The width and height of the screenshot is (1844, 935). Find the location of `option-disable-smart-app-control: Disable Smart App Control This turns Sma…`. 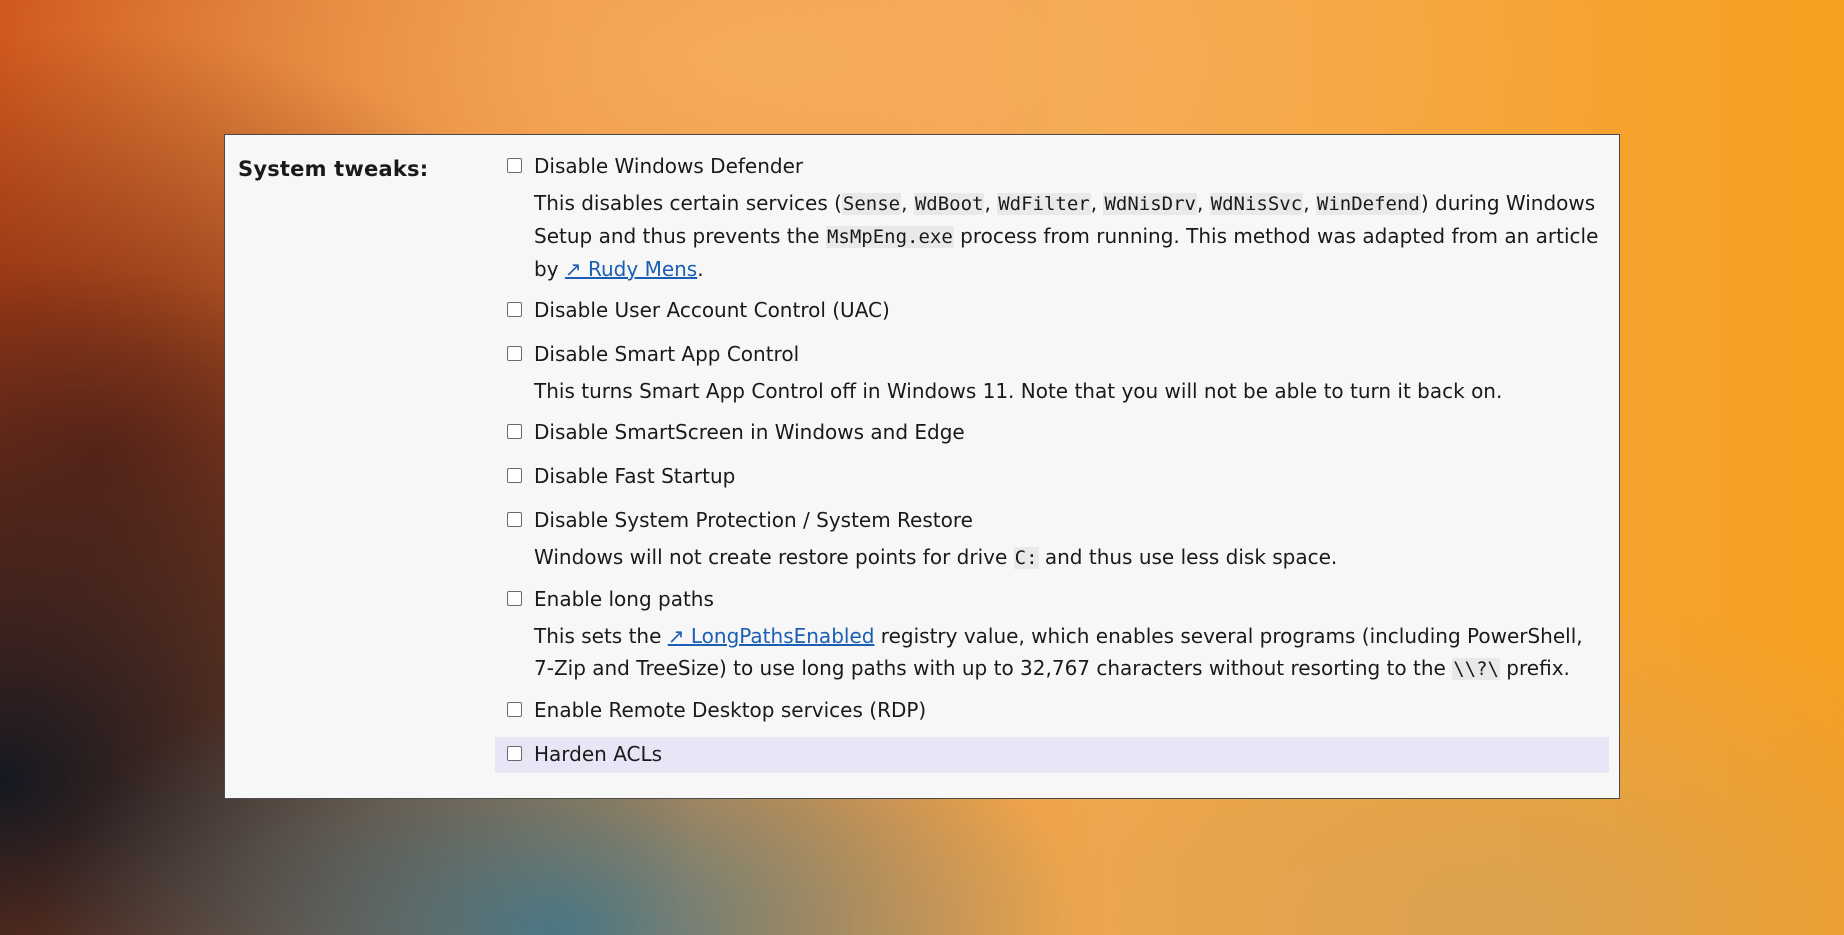

option-disable-smart-app-control: Disable Smart App Control This turns Sma… is located at coordinates (1052, 372).